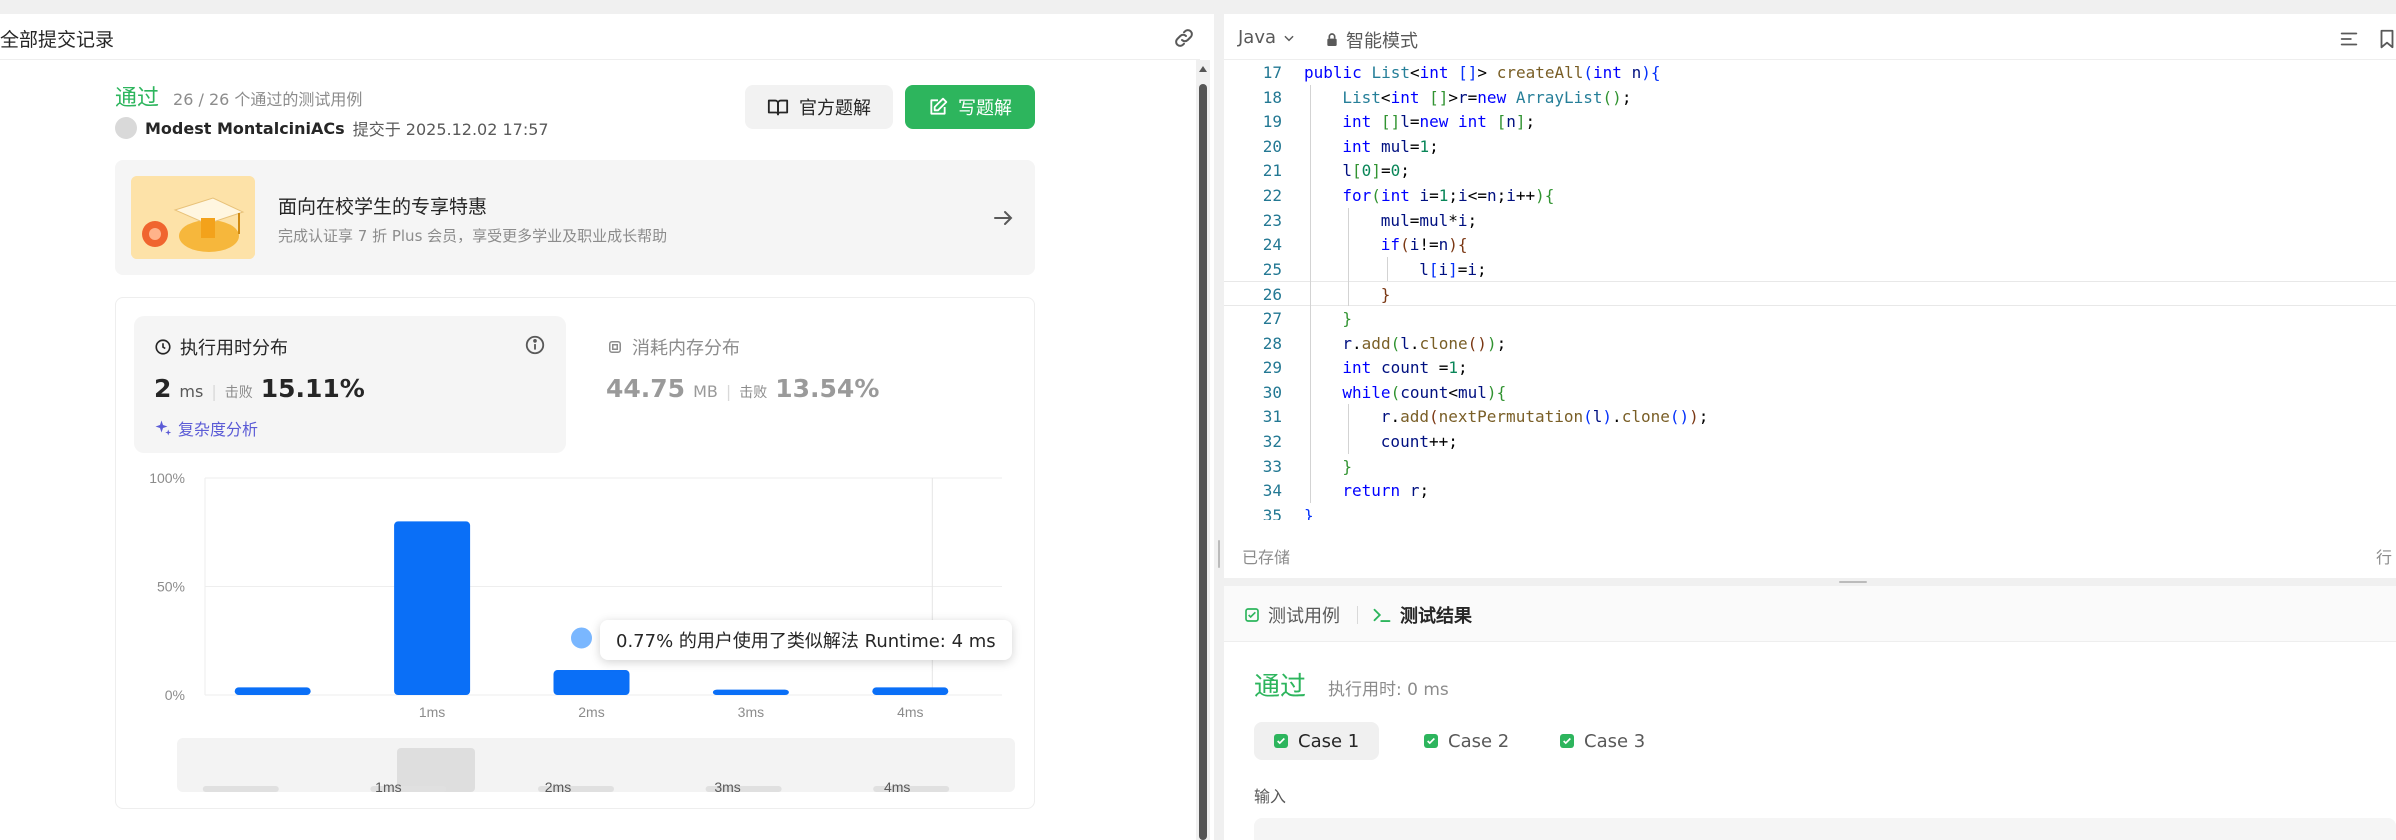  Describe the element at coordinates (1272, 146) in the screenshot. I see `line-number: 20` at that location.